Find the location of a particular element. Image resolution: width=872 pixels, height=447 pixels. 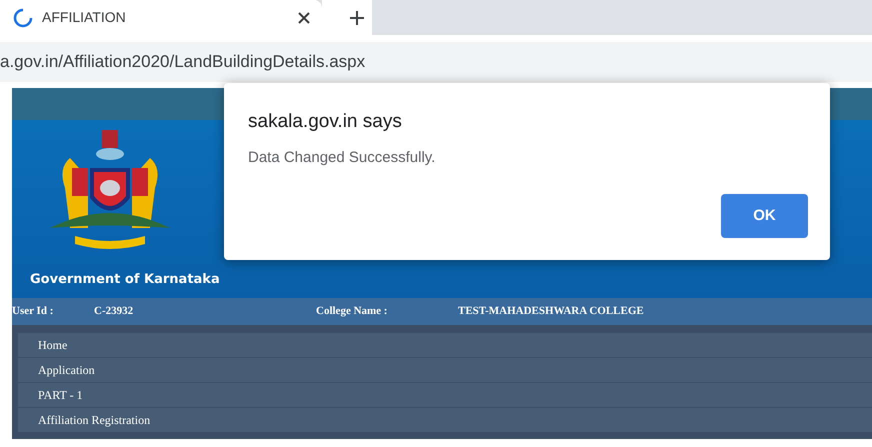

menu-item: Home is located at coordinates (445, 345).